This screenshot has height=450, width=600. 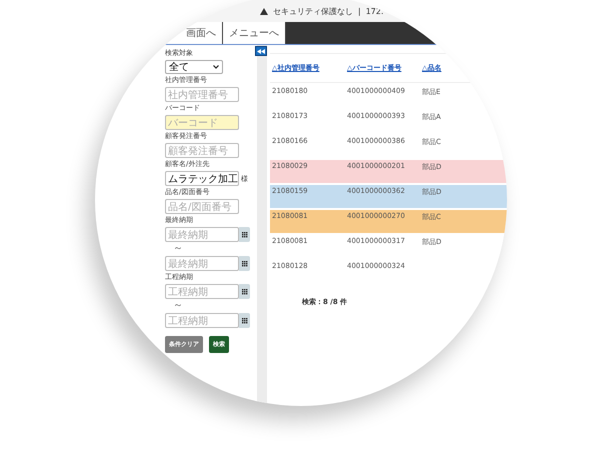 What do you see at coordinates (194, 67) in the screenshot?
I see `search-target-select: 全て` at bounding box center [194, 67].